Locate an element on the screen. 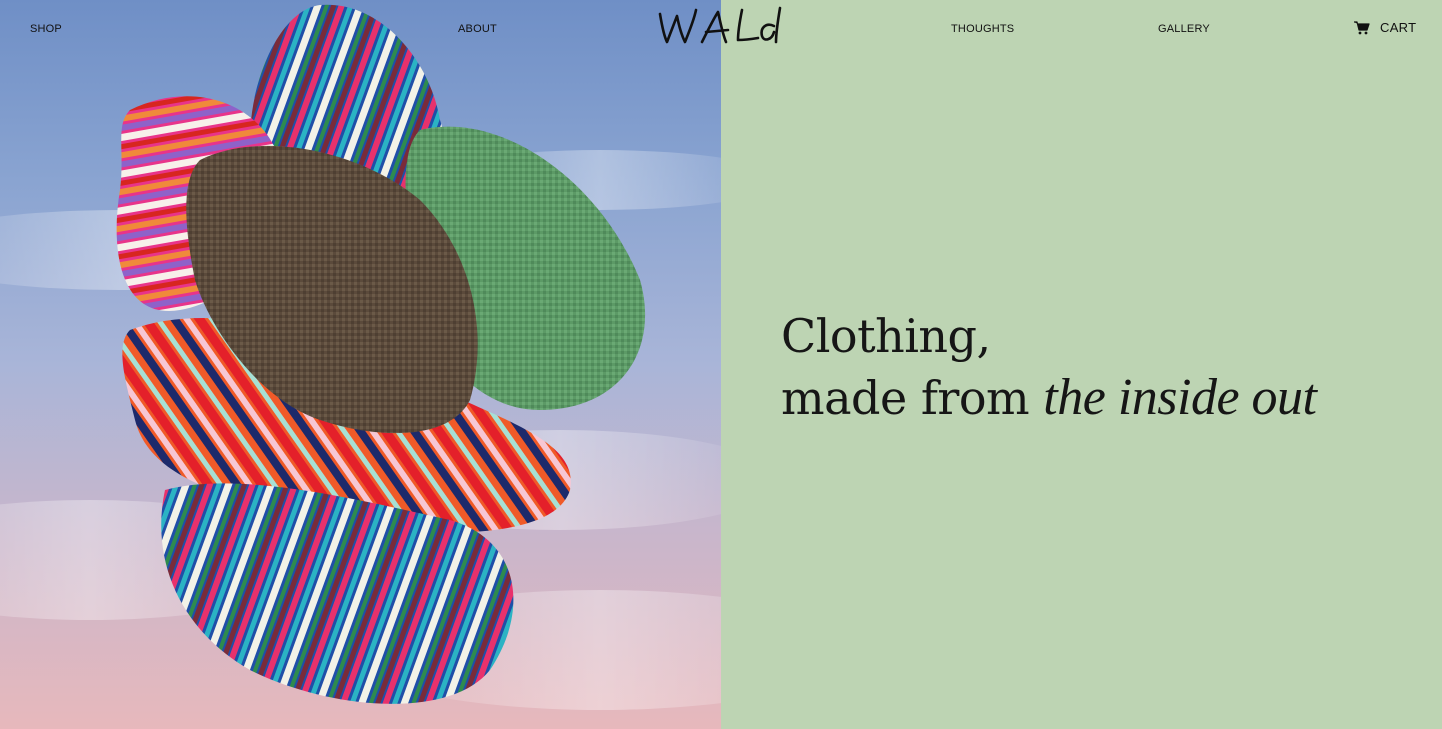  nav-about-link: ABOUT is located at coordinates (477, 29).